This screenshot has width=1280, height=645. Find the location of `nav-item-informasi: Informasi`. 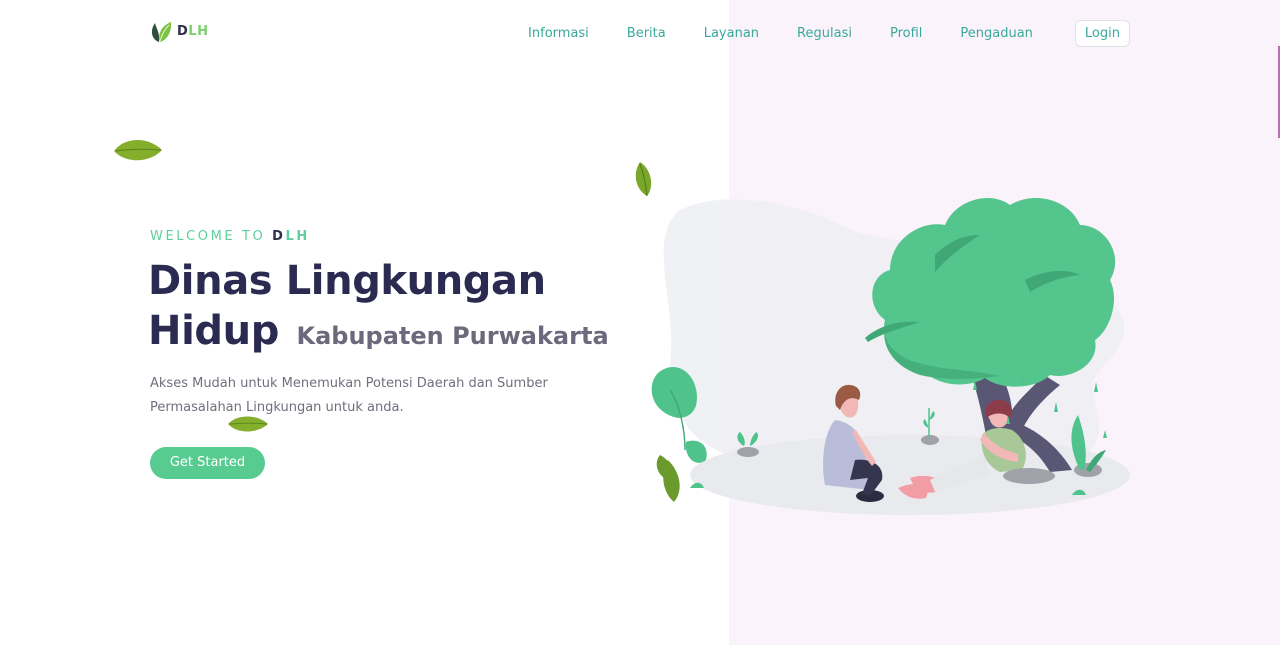

nav-item-informasi: Informasi is located at coordinates (558, 33).